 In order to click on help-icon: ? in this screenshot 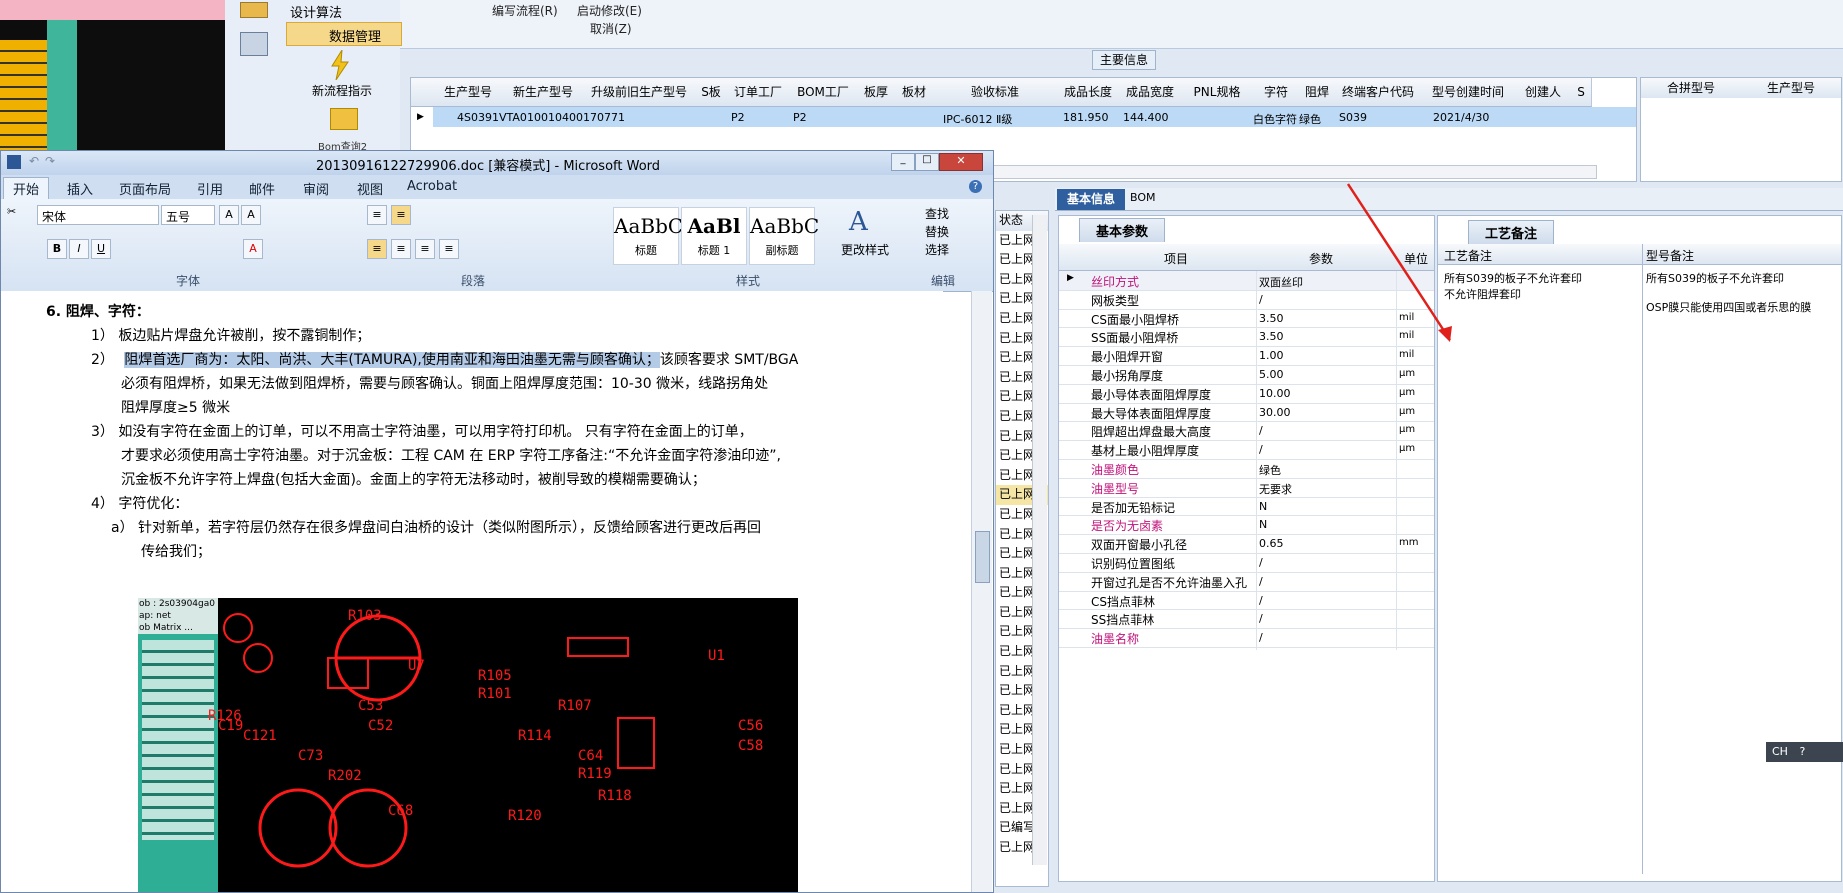, I will do `click(975, 186)`.